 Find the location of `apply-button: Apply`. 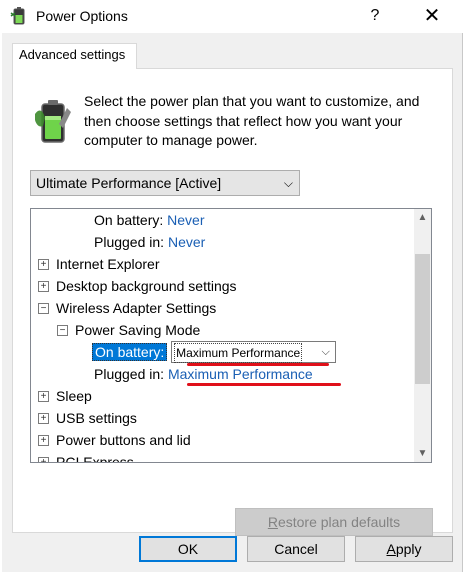

apply-button: Apply is located at coordinates (404, 549).